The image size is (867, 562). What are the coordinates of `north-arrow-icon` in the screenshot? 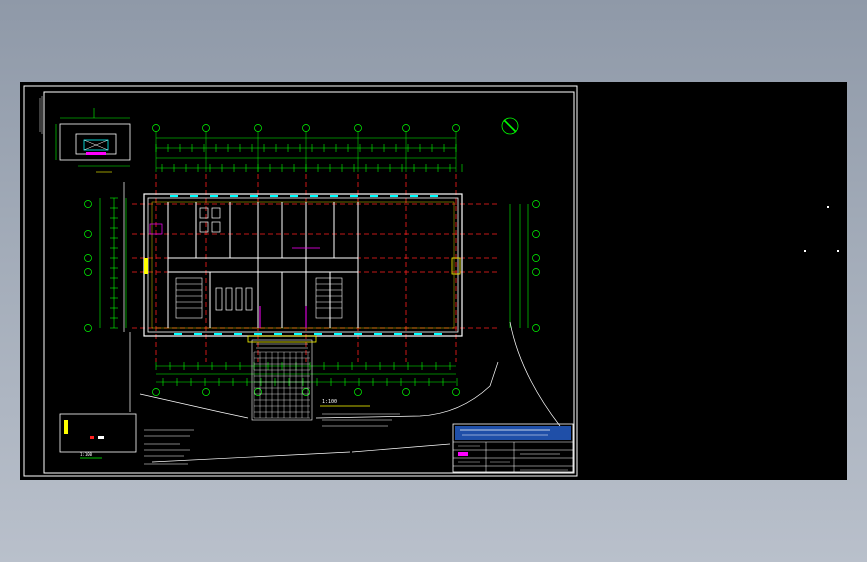 It's located at (510, 126).